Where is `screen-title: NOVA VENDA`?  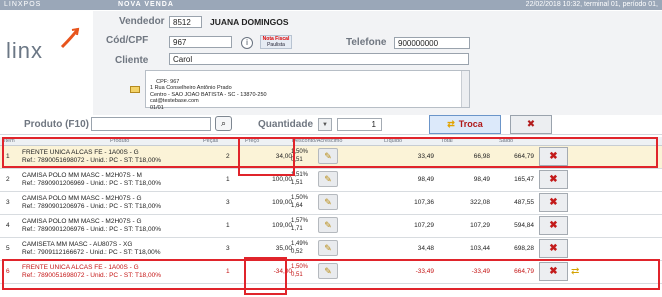 screen-title: NOVA VENDA is located at coordinates (146, 4).